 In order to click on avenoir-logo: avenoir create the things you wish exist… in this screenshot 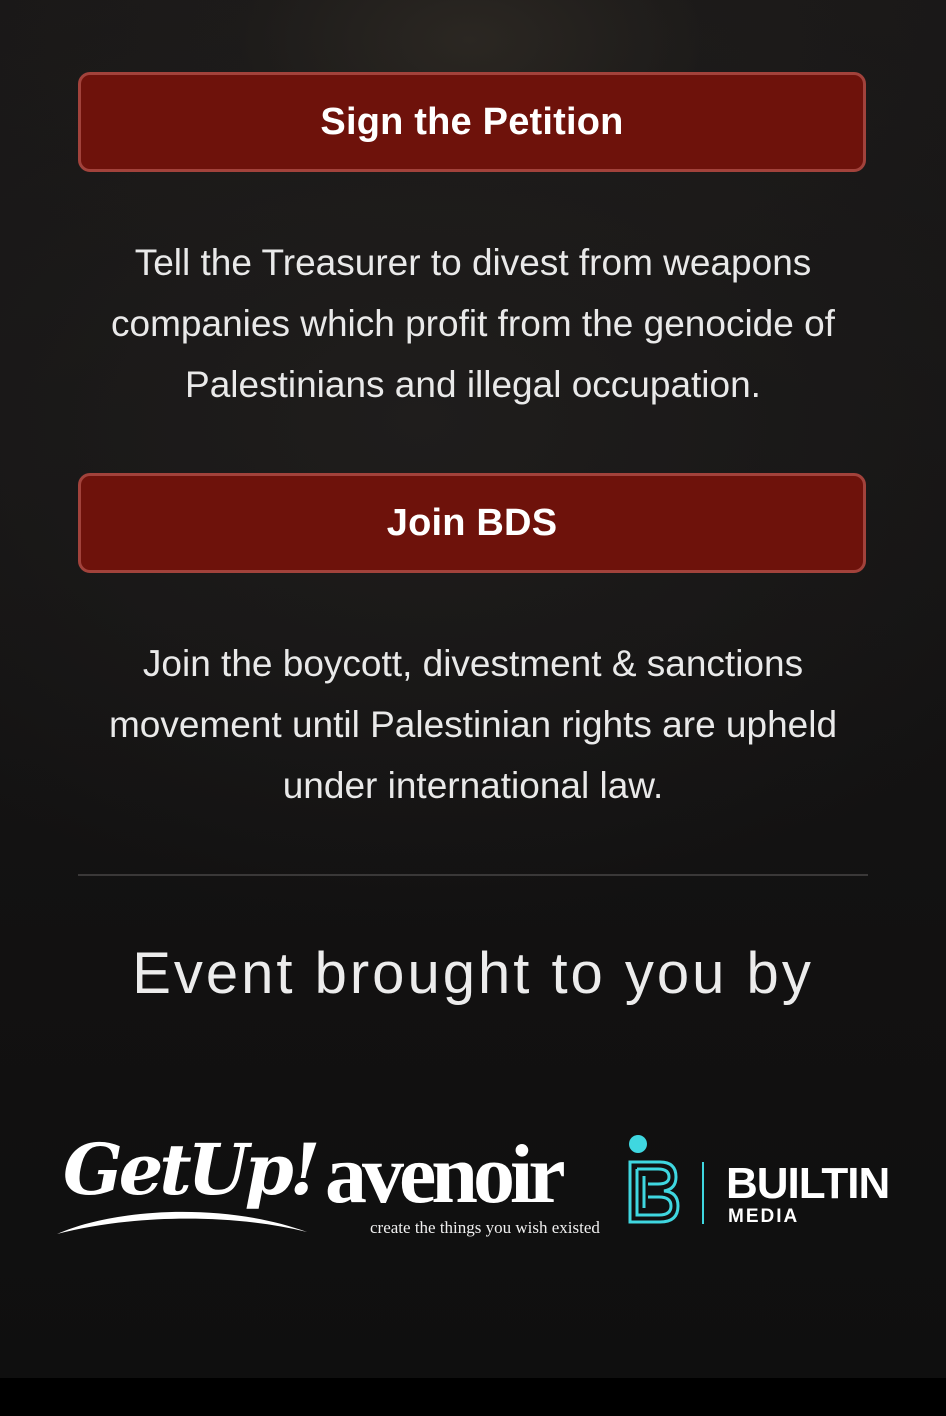, I will do `click(475, 1185)`.